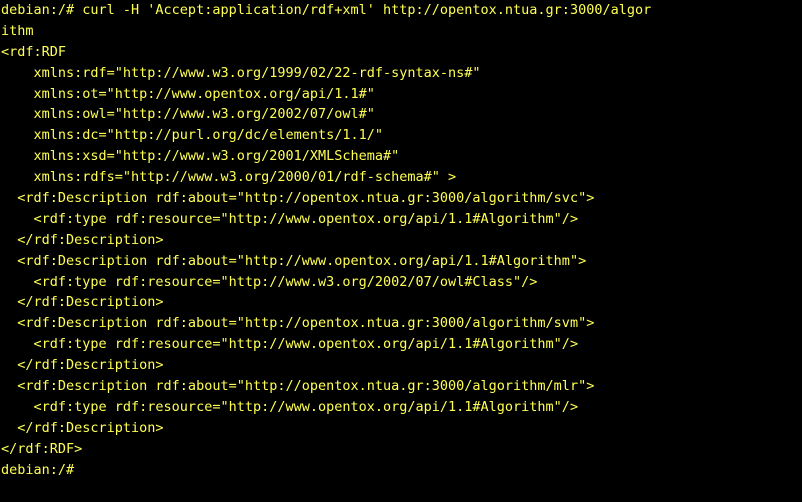  Describe the element at coordinates (34, 51) in the screenshot. I see `output-line: <rdf:RDF` at that location.